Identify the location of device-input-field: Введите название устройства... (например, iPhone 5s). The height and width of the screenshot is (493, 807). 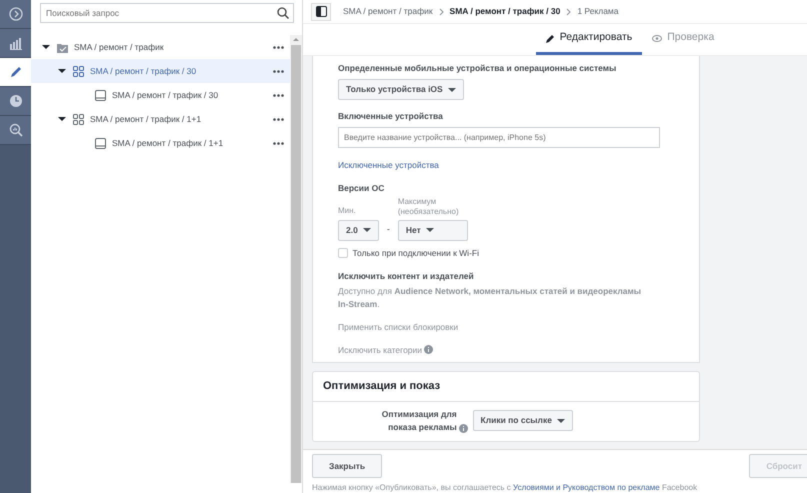
(499, 137).